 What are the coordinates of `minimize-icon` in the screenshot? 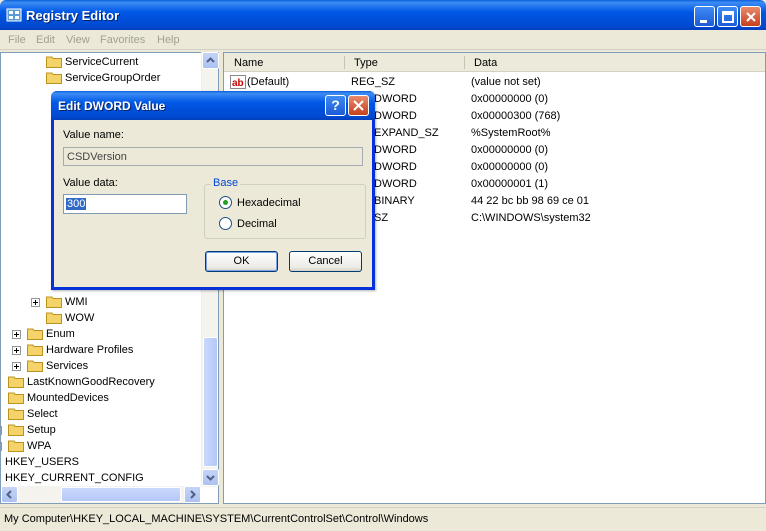 It's located at (703, 21).